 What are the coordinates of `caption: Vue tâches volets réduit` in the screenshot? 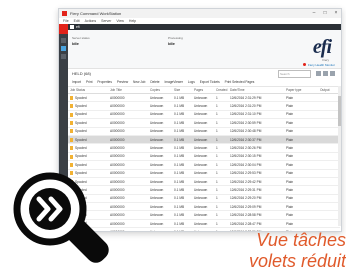 It's located at (271, 251).